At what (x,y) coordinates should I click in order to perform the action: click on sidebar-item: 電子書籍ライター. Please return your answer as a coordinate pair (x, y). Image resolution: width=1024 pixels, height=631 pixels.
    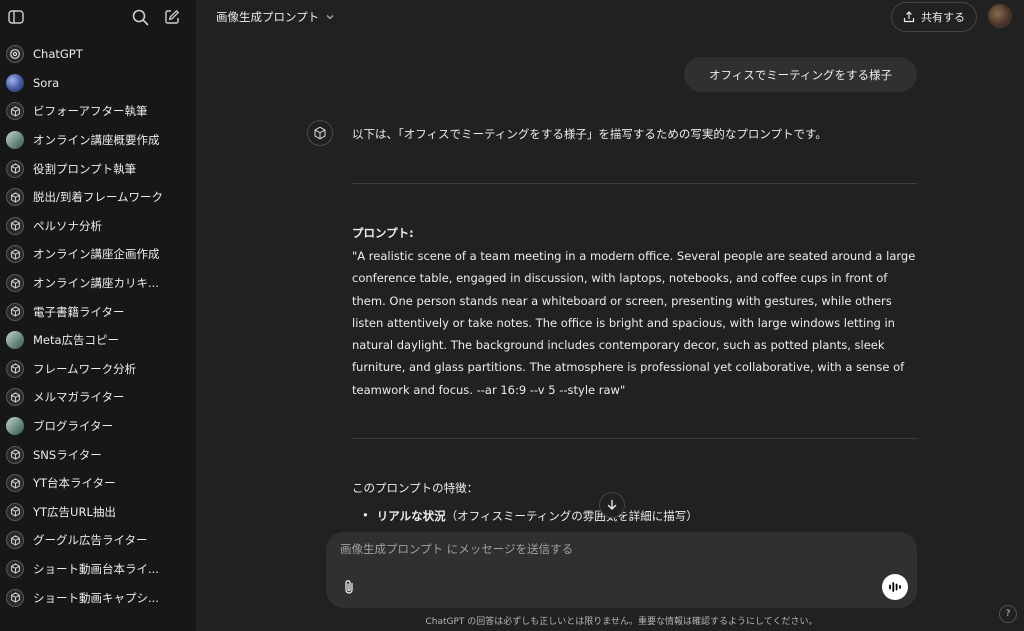
    Looking at the image, I should click on (98, 311).